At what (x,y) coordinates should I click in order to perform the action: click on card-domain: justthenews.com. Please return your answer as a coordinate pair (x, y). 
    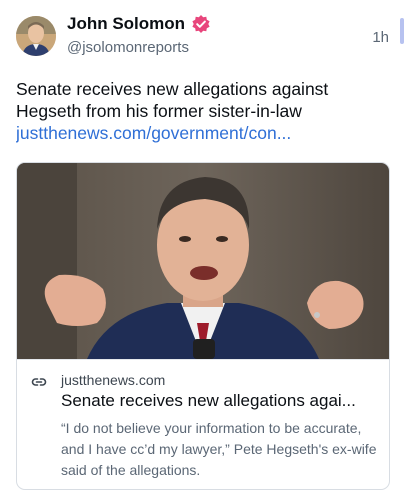
    Looking at the image, I should click on (113, 380).